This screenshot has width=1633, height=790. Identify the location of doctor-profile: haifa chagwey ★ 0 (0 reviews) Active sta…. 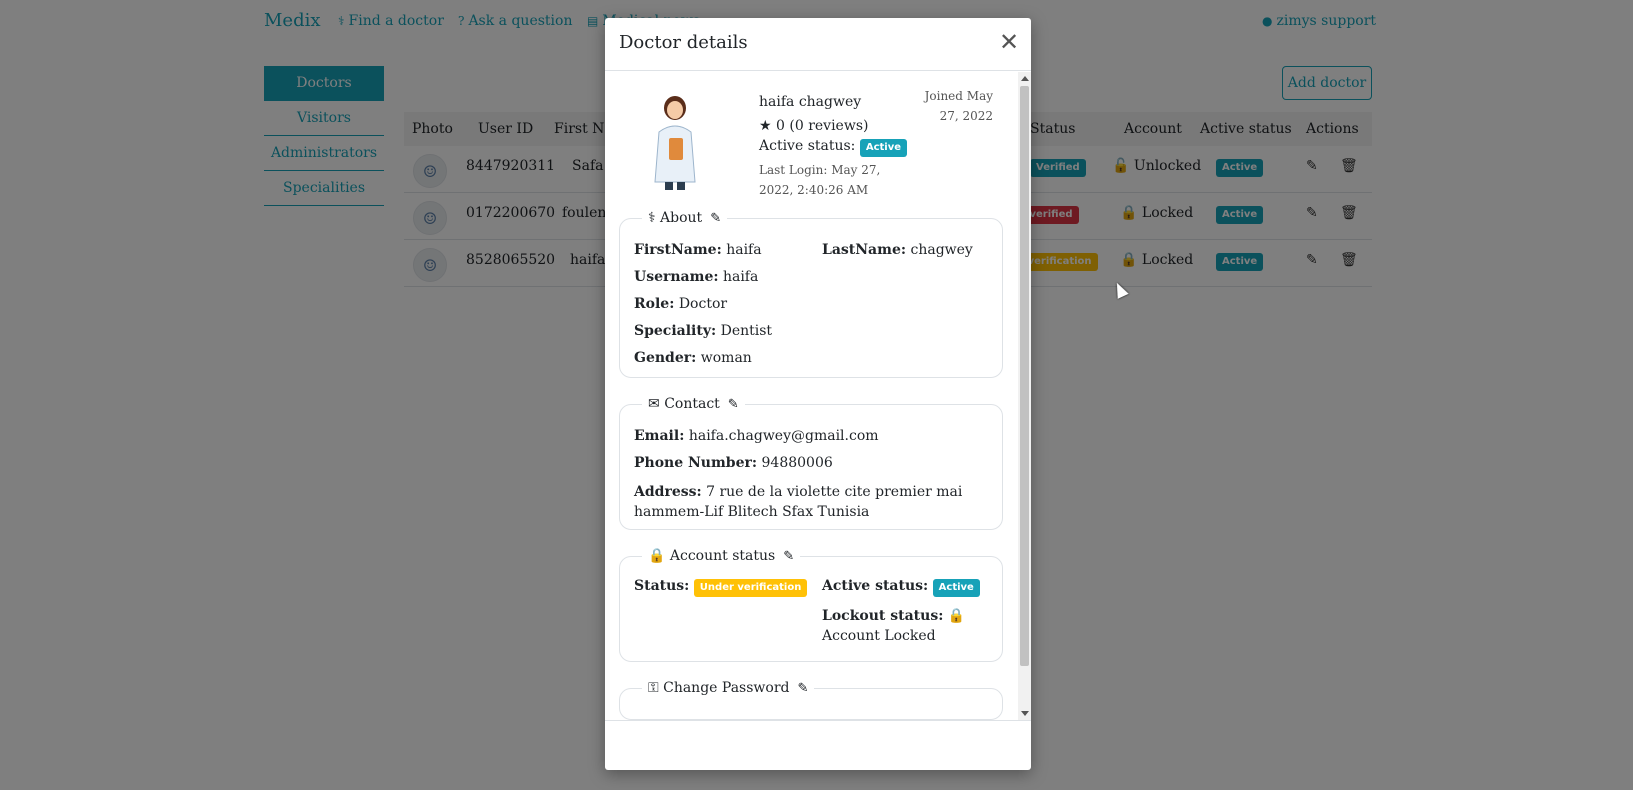
(811, 142).